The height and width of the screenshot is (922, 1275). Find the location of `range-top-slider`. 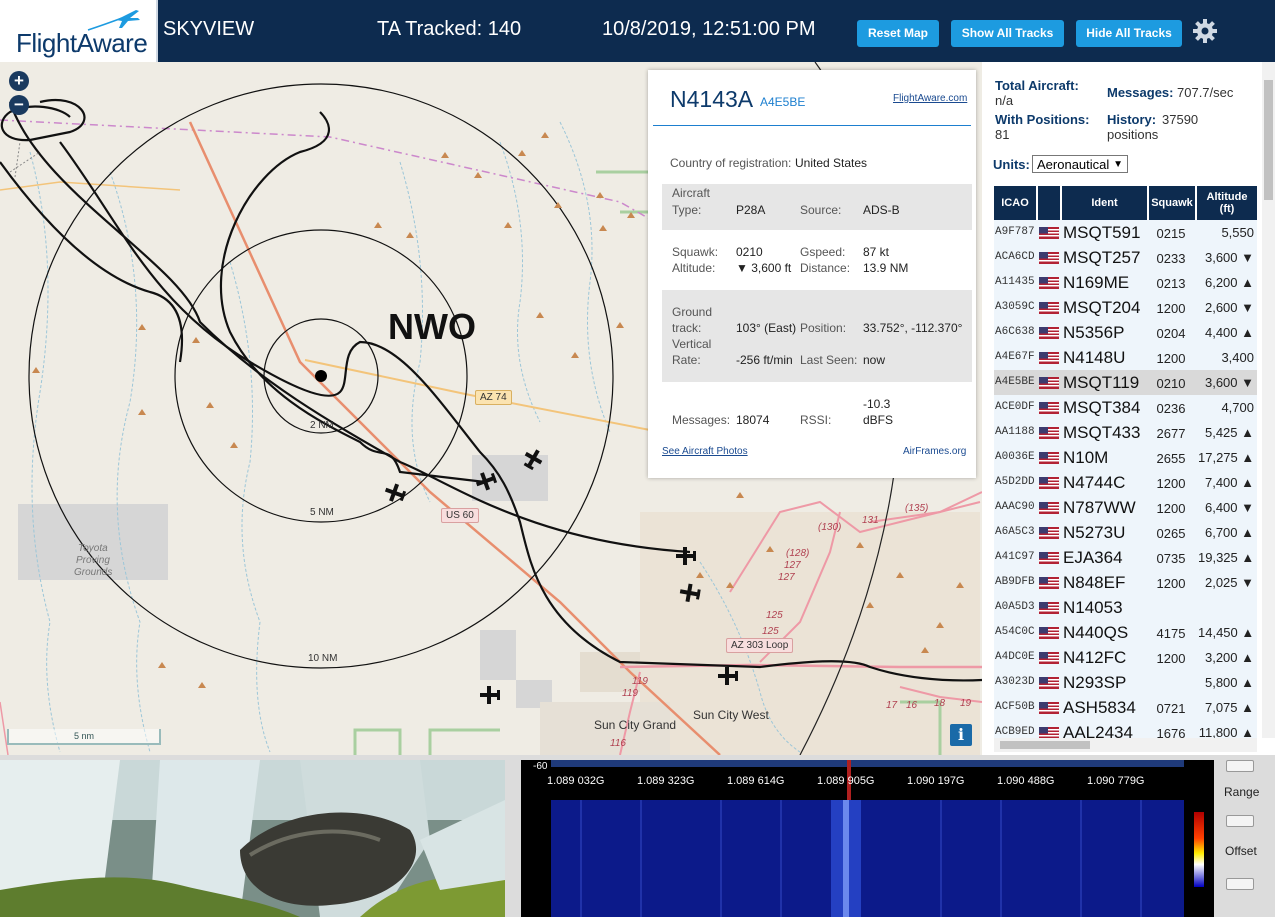

range-top-slider is located at coordinates (1240, 766).